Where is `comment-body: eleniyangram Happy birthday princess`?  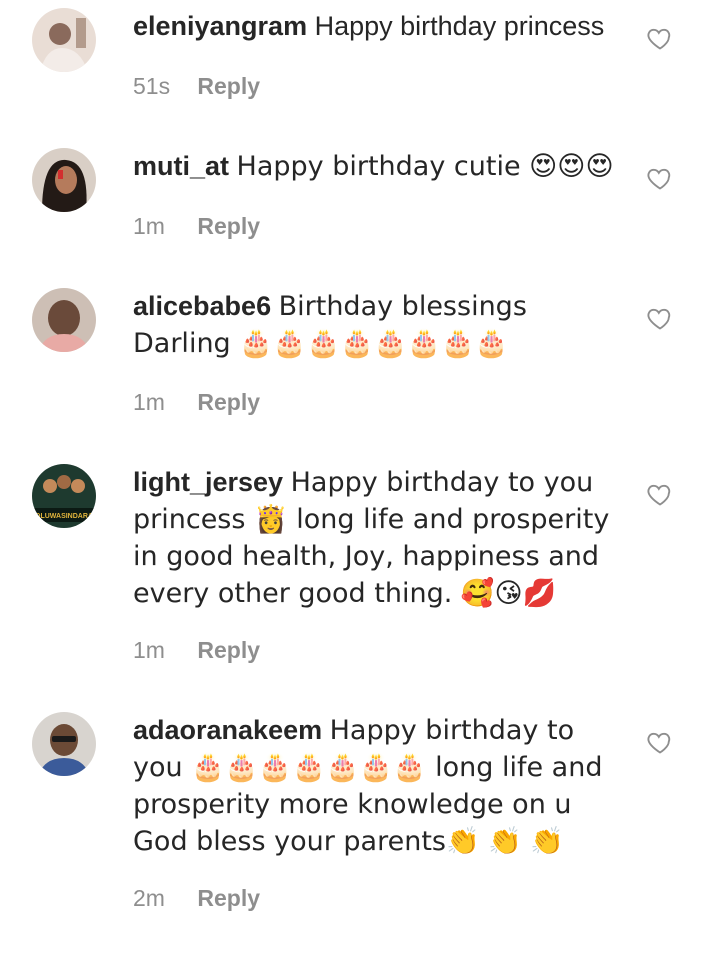
comment-body: eleniyangram Happy birthday princess is located at coordinates (375, 26).